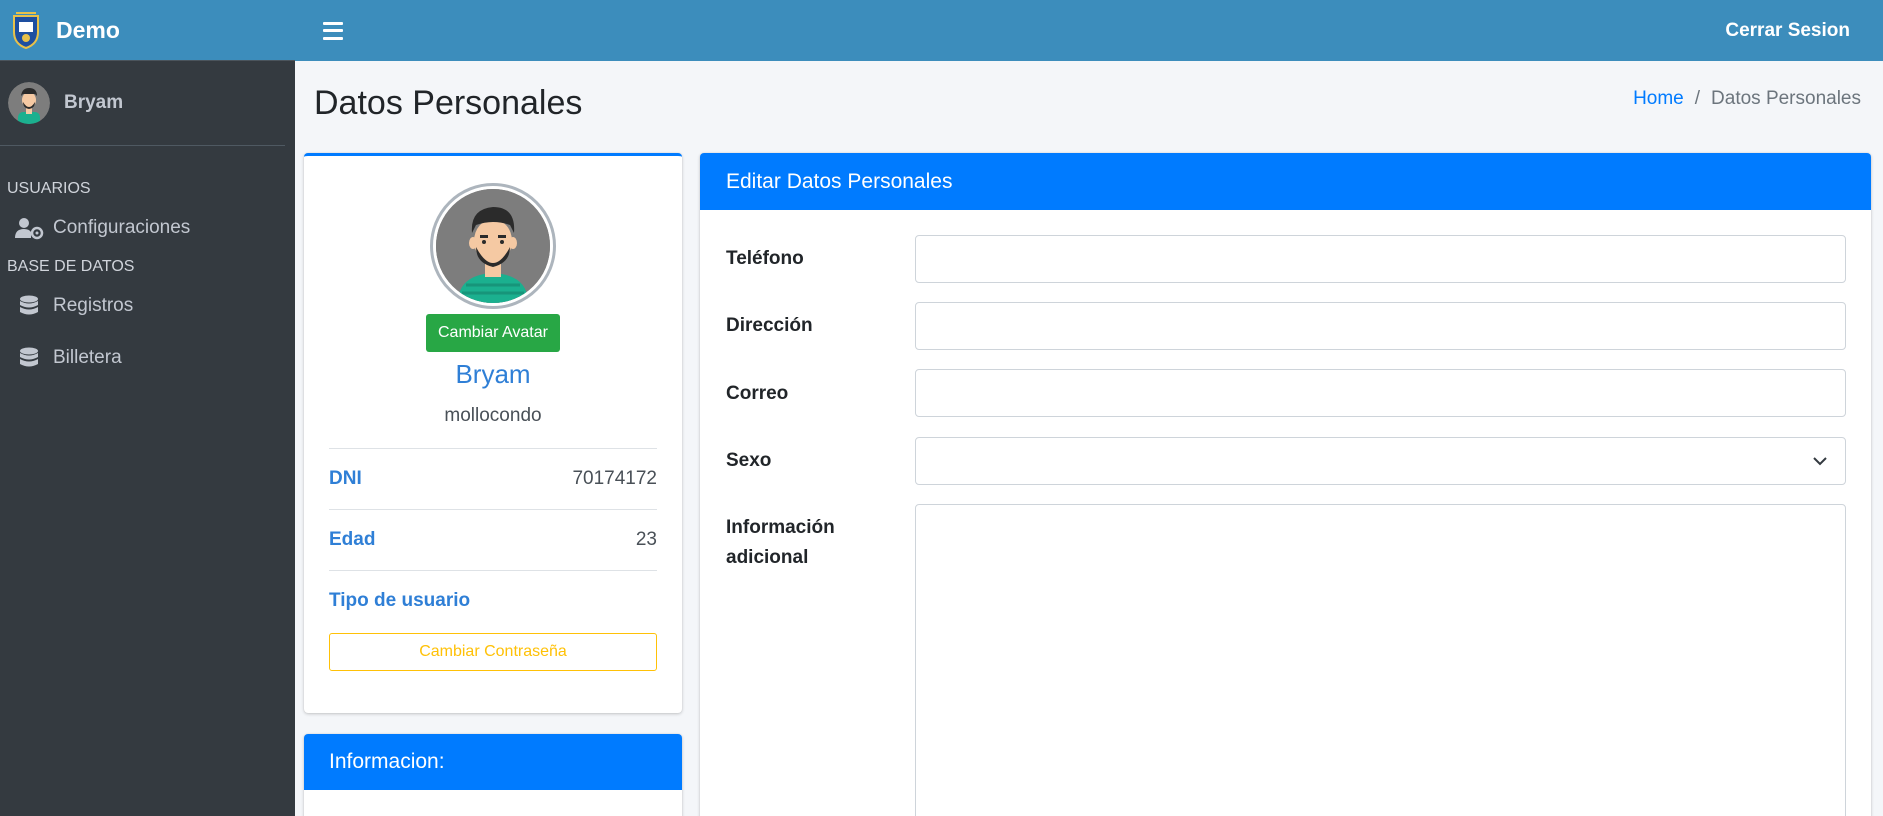  I want to click on page-title: Datos Personales, so click(448, 103).